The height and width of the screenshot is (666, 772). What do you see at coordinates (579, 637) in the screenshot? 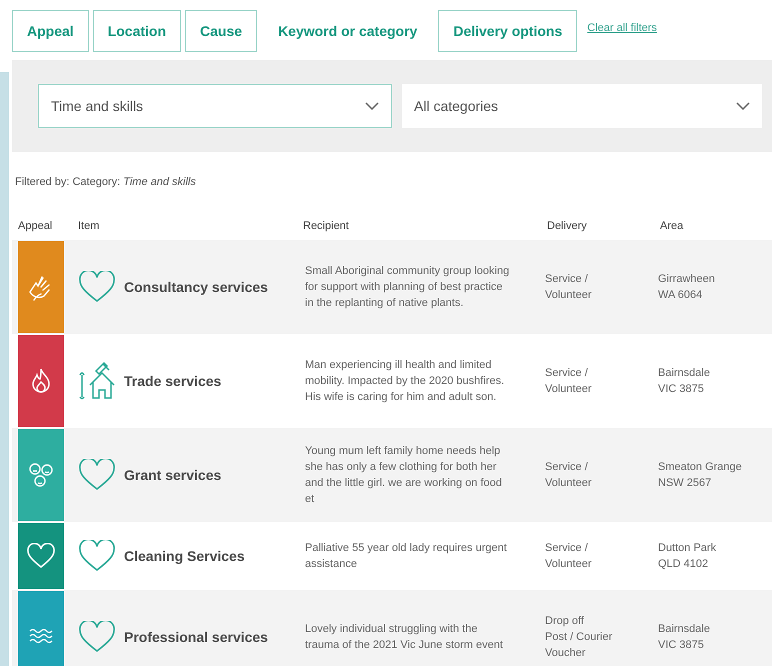
I see `delivery-cell-text: Drop off Post / Courier Voucher` at bounding box center [579, 637].